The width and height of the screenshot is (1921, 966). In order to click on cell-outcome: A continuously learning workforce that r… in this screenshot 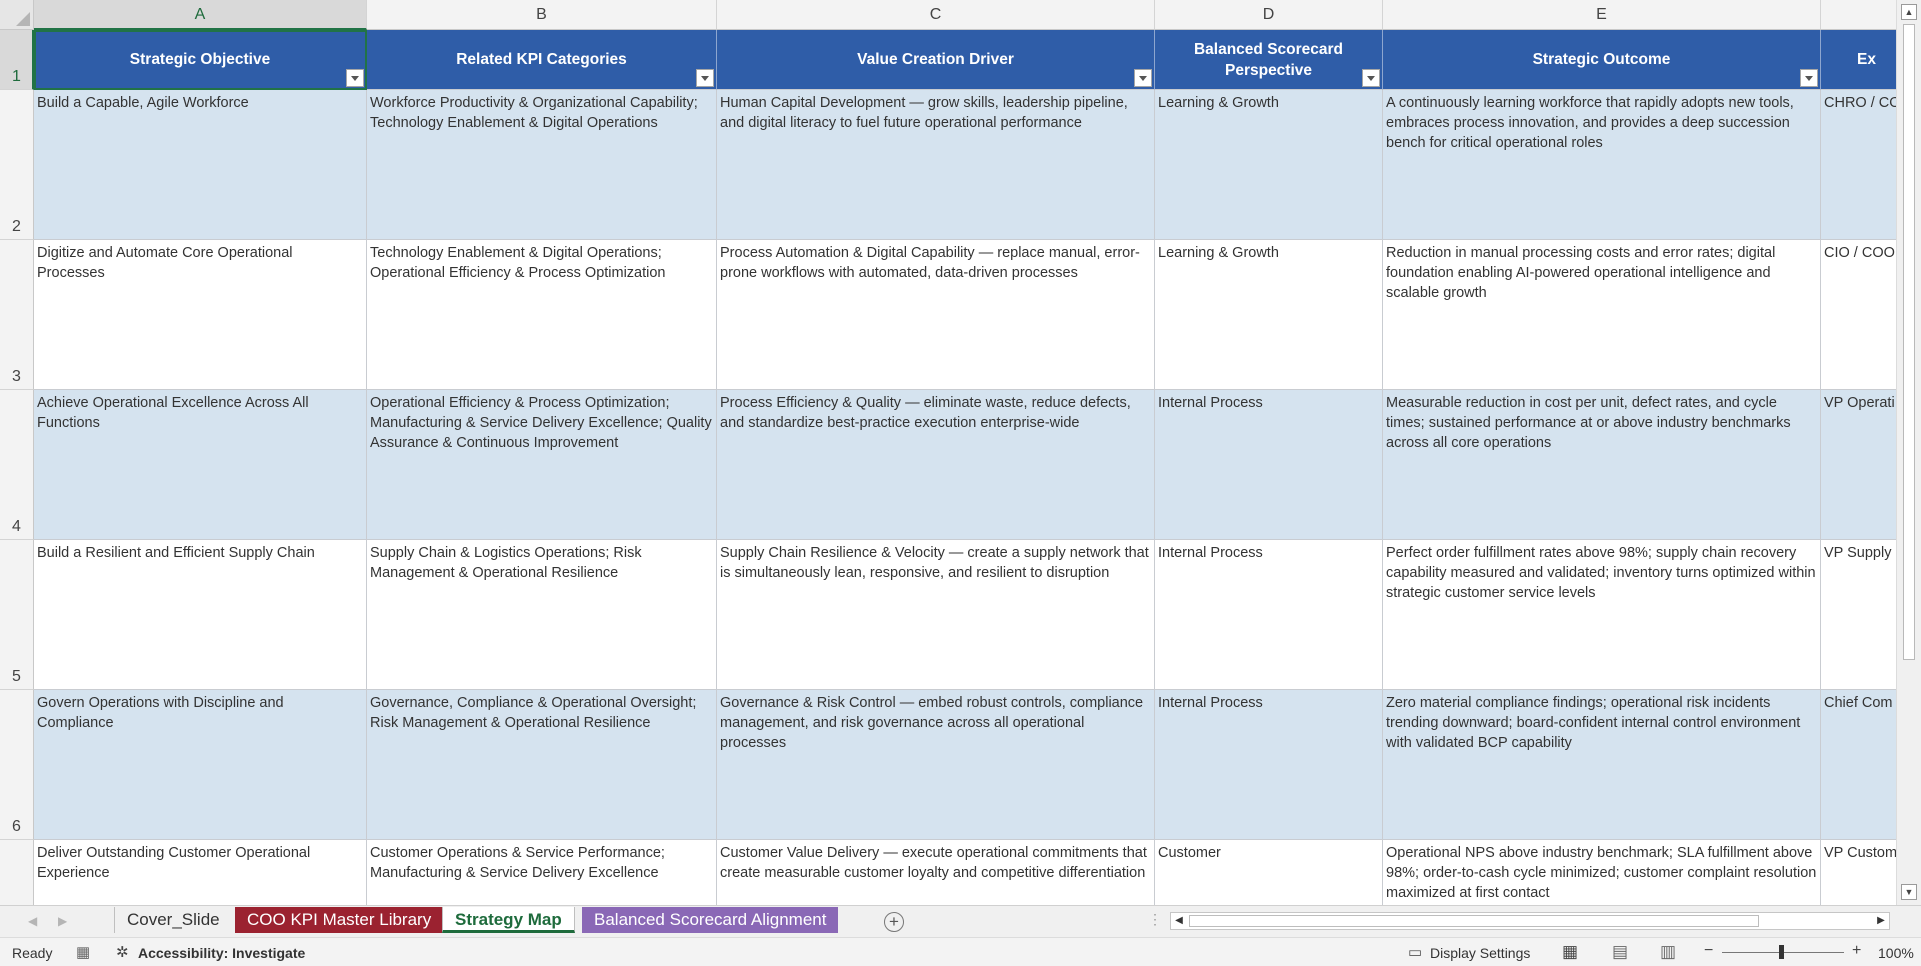, I will do `click(1602, 165)`.